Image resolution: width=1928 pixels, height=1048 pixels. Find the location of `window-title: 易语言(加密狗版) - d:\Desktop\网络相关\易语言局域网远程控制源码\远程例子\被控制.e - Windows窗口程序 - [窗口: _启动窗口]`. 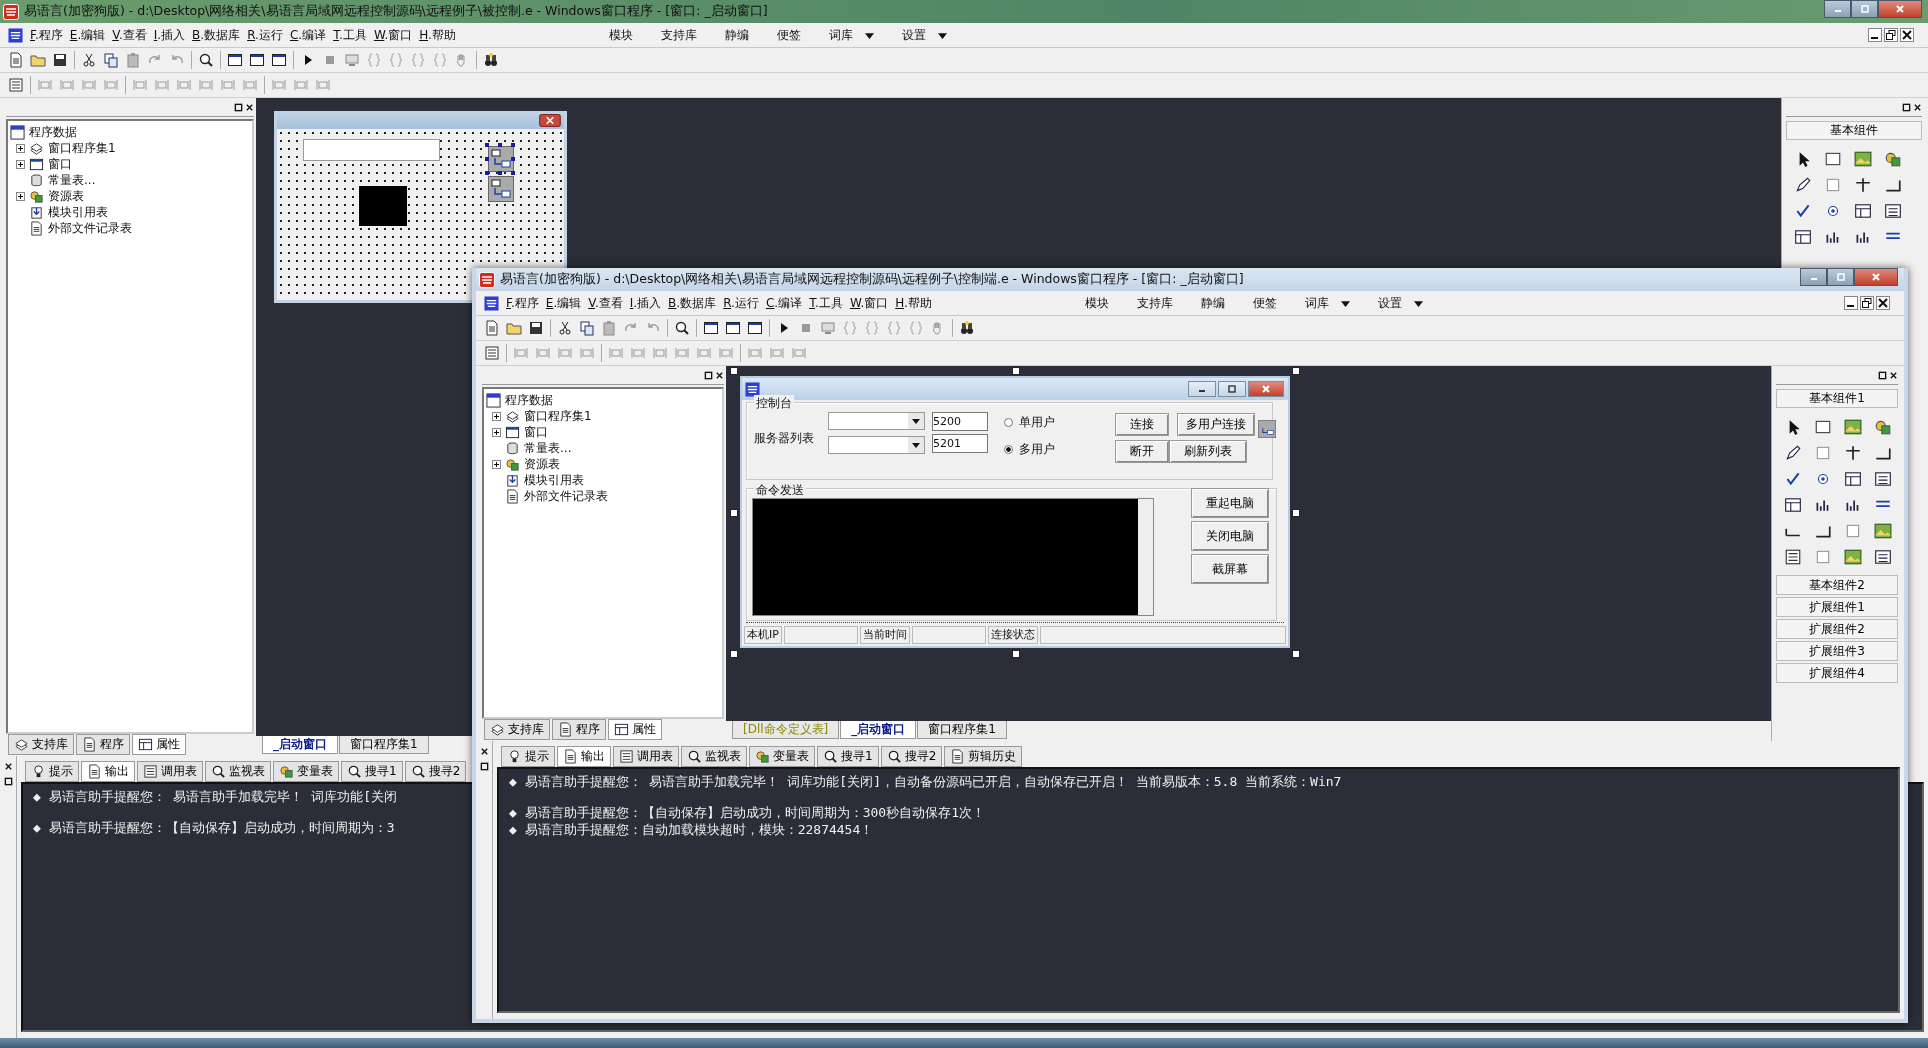

window-title: 易语言(加密狗版) - d:\Desktop\网络相关\易语言局域网远程控制源码\远程例子\被控制.e - Windows窗口程序 - [窗口: _启动窗口] is located at coordinates (396, 11).